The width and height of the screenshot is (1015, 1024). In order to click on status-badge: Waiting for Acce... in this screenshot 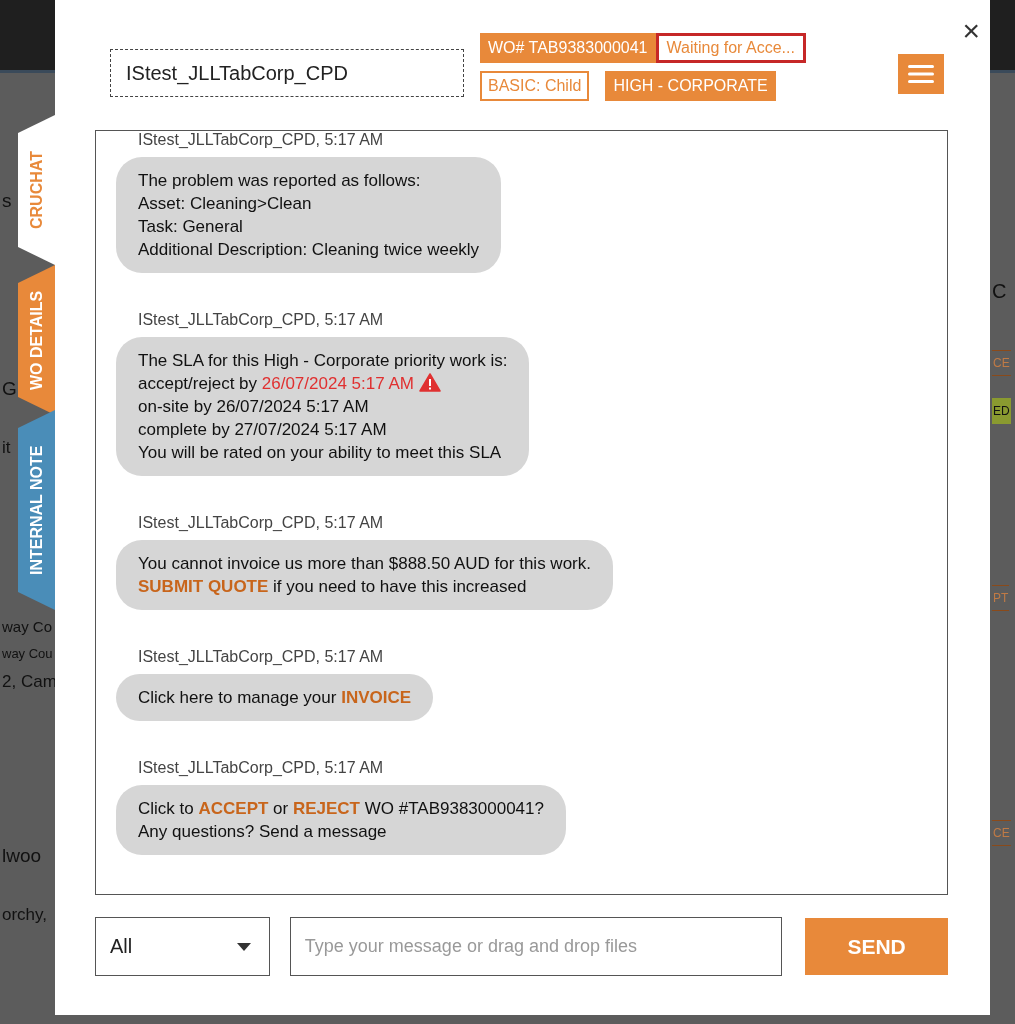, I will do `click(730, 48)`.